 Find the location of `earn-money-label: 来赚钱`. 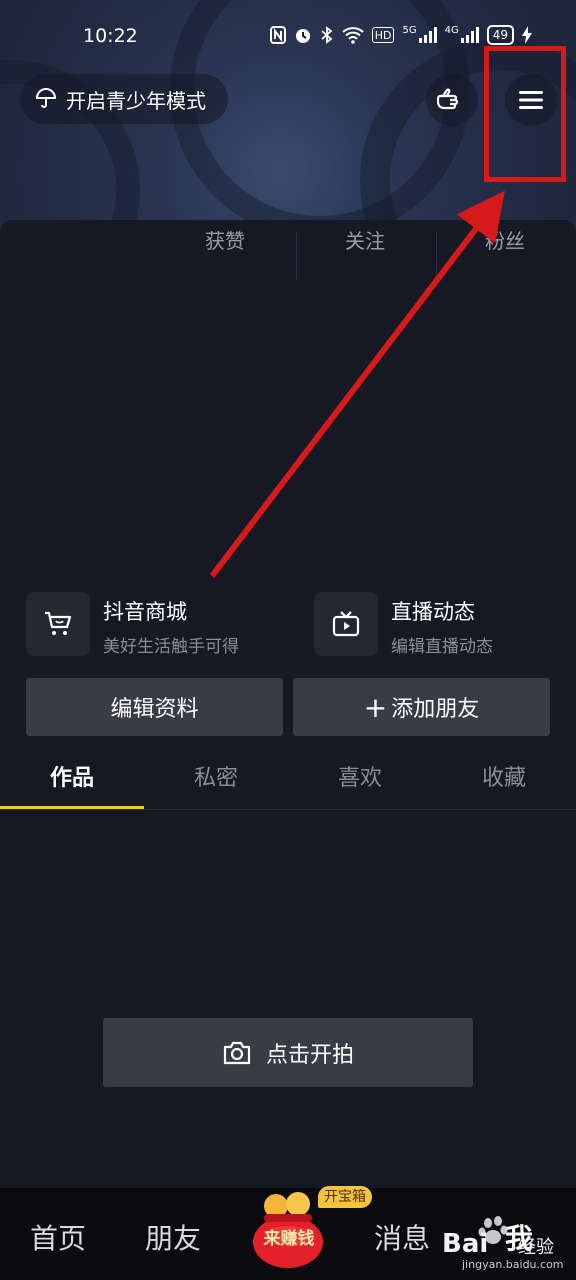

earn-money-label: 来赚钱 is located at coordinates (289, 1239).